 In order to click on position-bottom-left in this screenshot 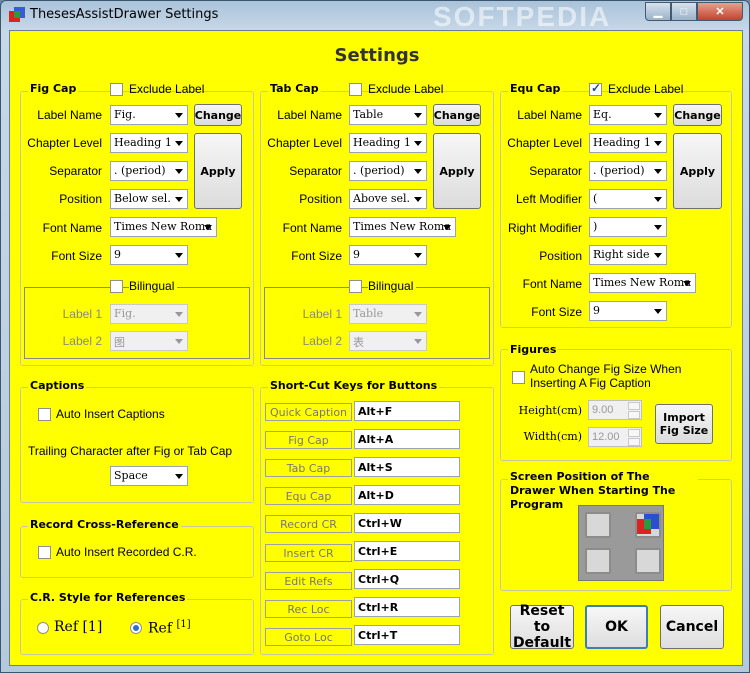, I will do `click(598, 561)`.